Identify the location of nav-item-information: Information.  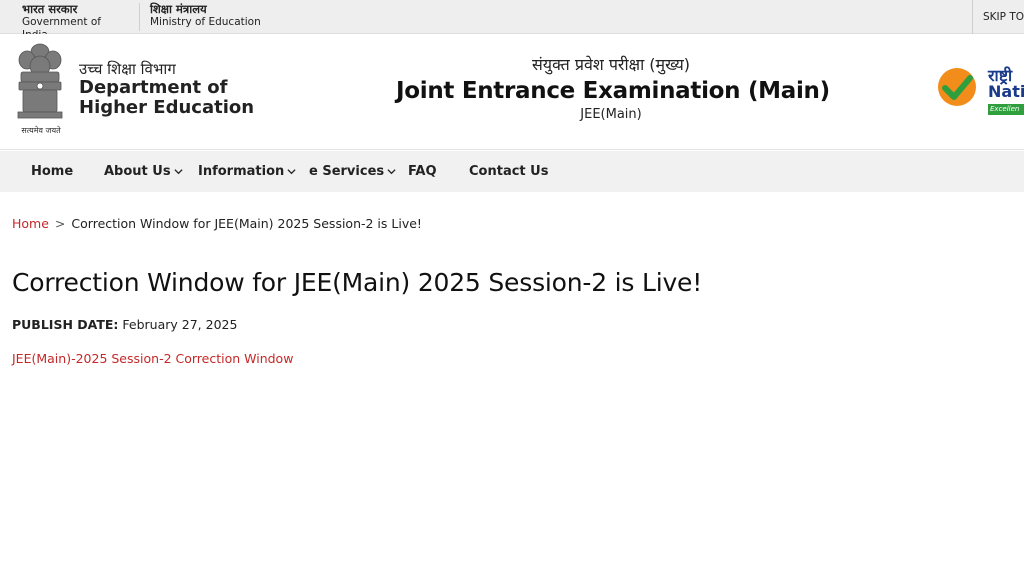
(247, 171).